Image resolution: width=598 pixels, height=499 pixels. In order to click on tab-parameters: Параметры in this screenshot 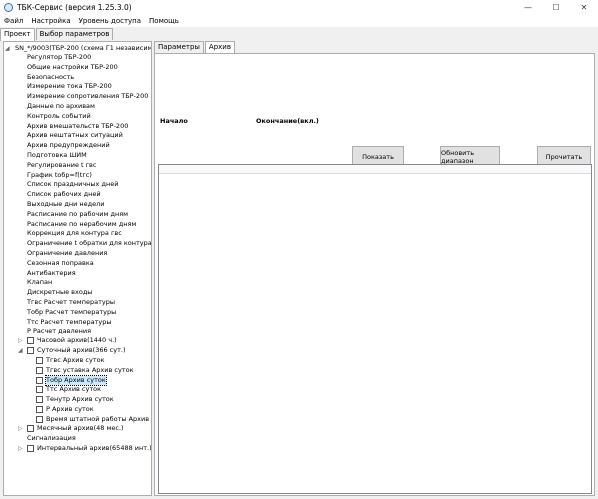, I will do `click(179, 47)`.